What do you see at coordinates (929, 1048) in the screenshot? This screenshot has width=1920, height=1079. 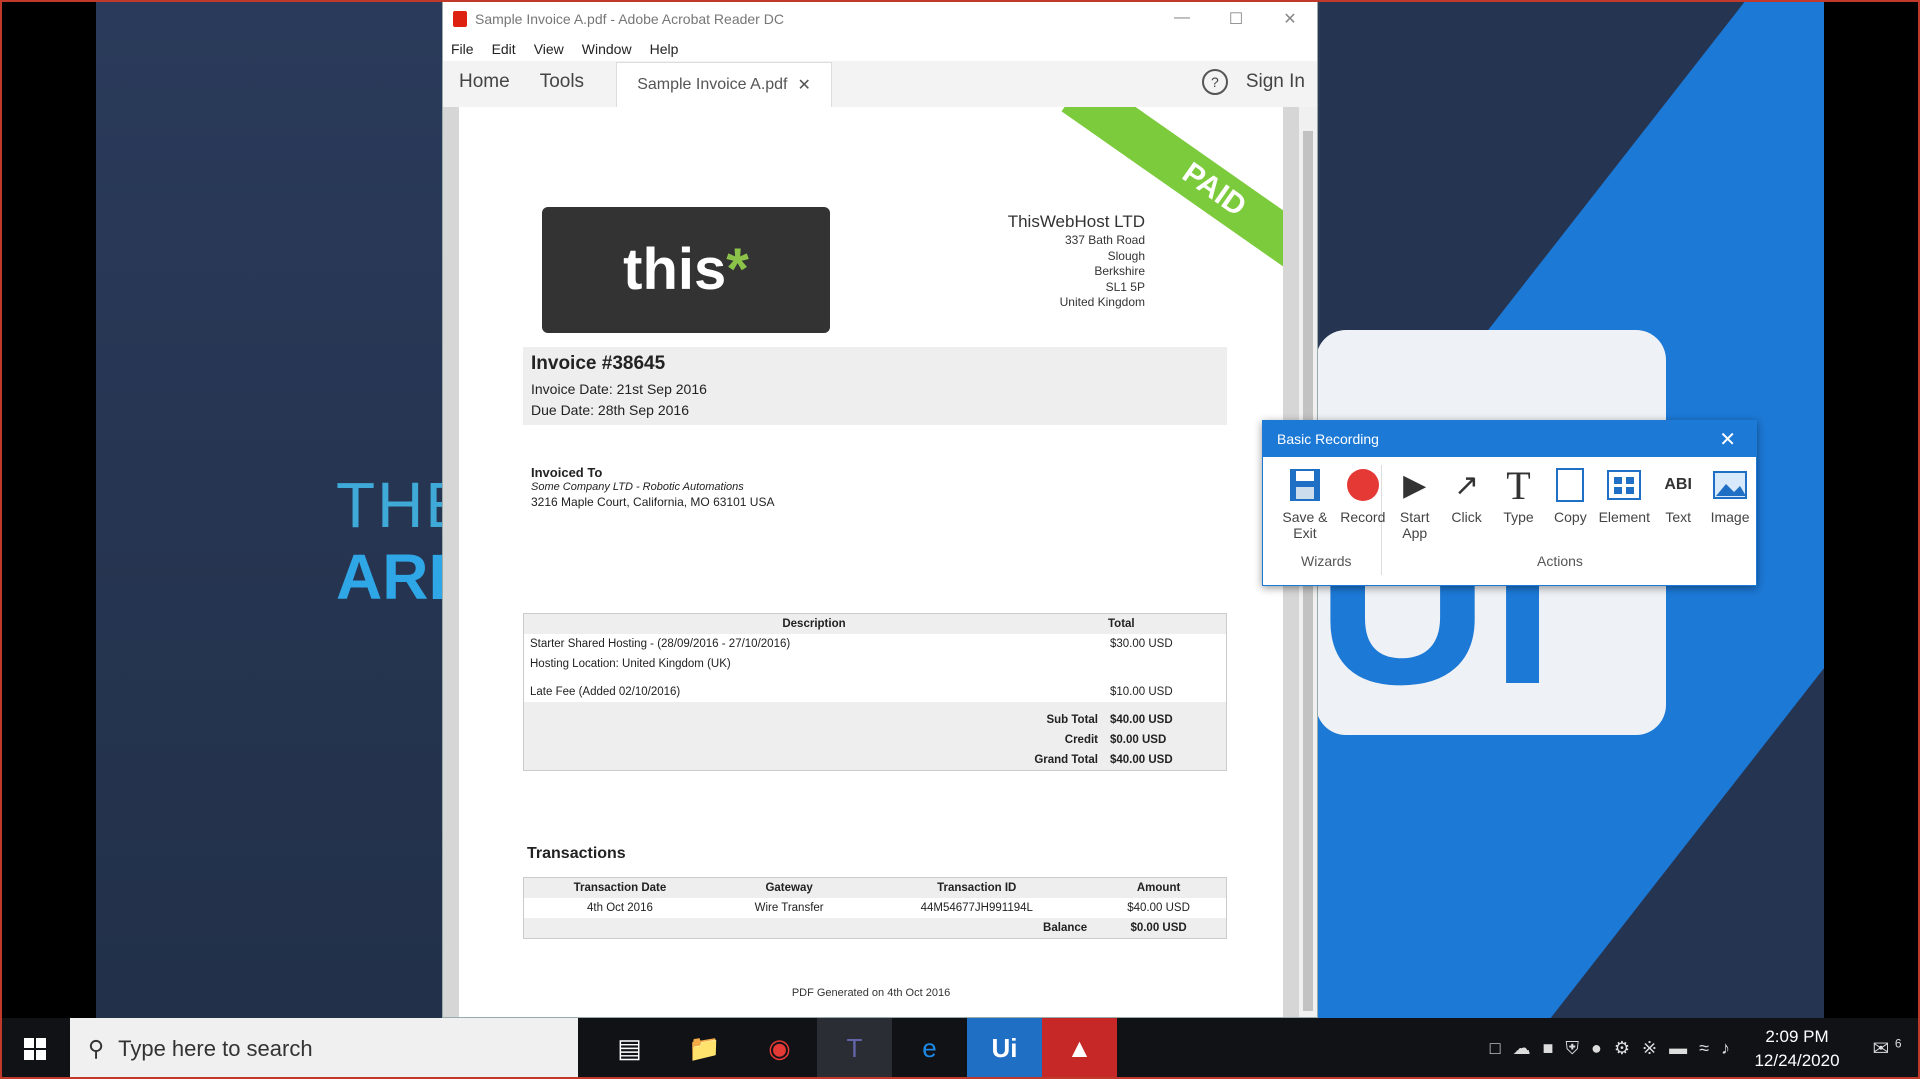 I see `edge-icon: e` at bounding box center [929, 1048].